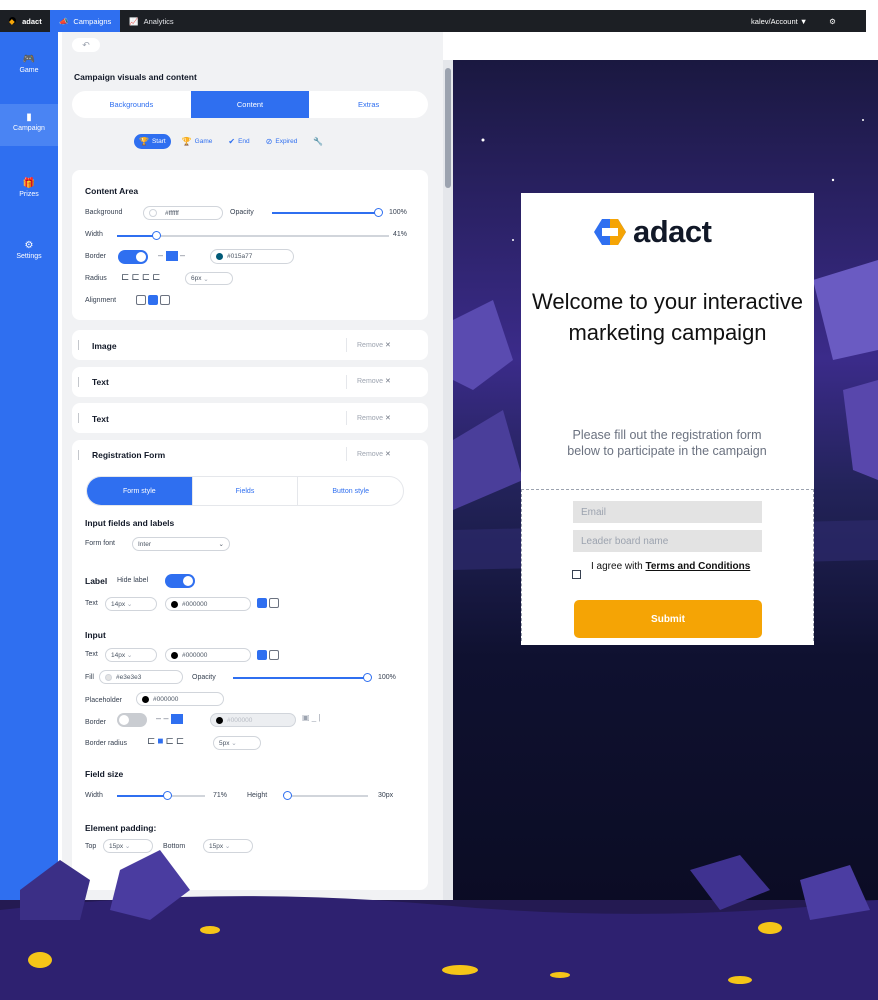 This screenshot has width=878, height=1000. What do you see at coordinates (94, 795) in the screenshot?
I see `field-width-label: Width` at bounding box center [94, 795].